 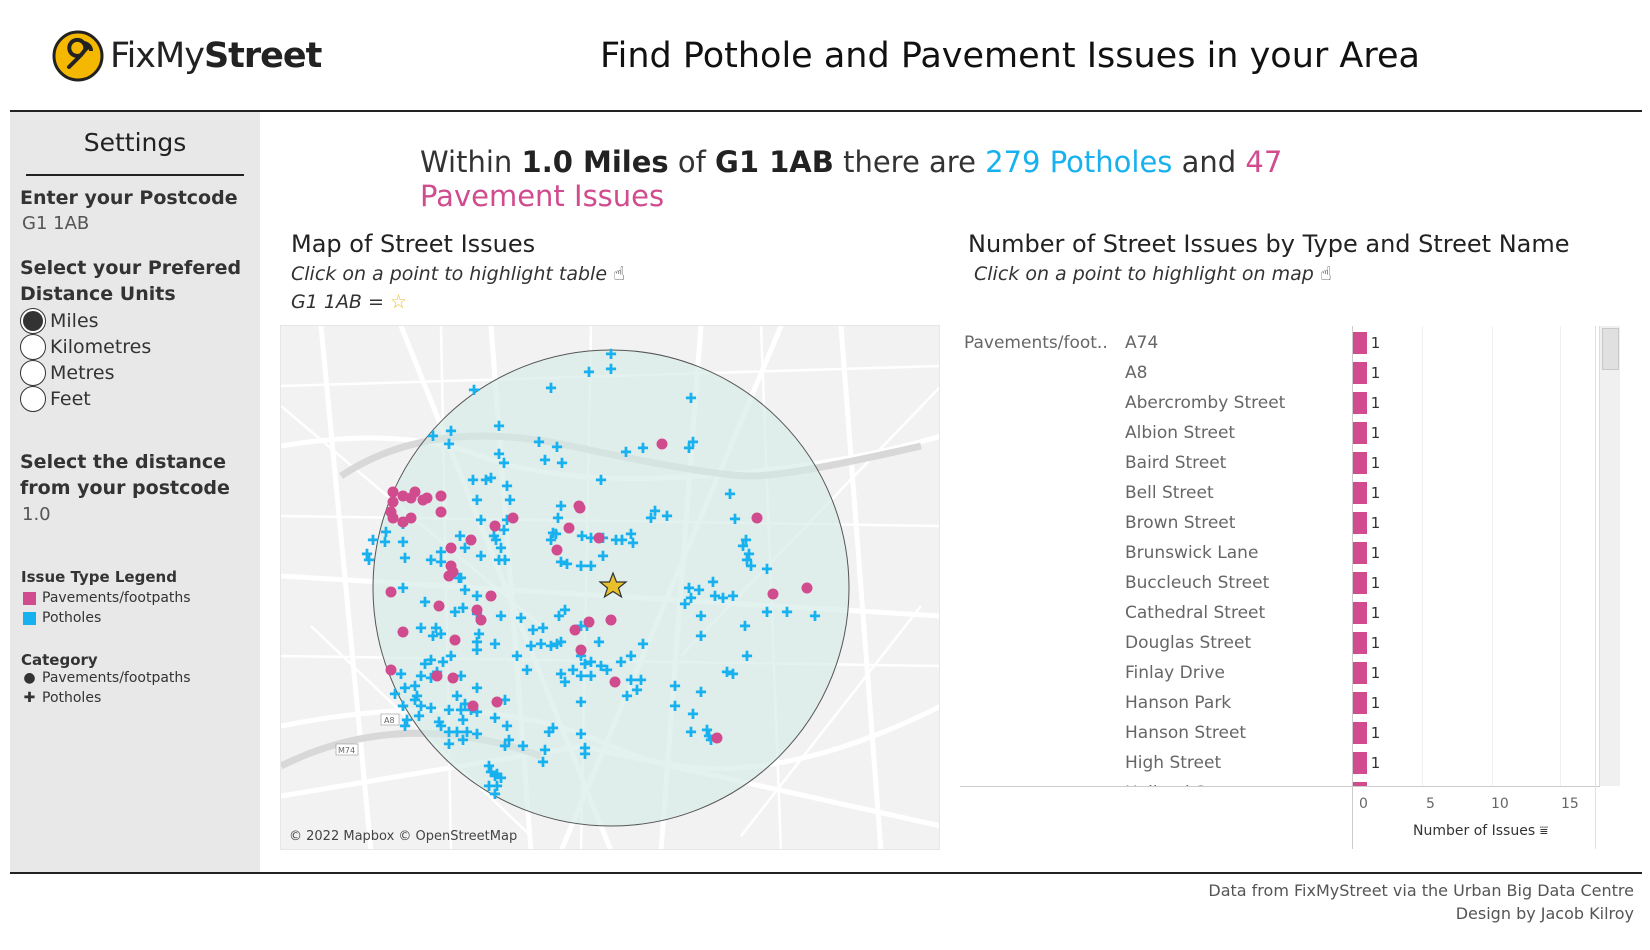 I want to click on table-row: Baird Street 1, so click(x=1270, y=464).